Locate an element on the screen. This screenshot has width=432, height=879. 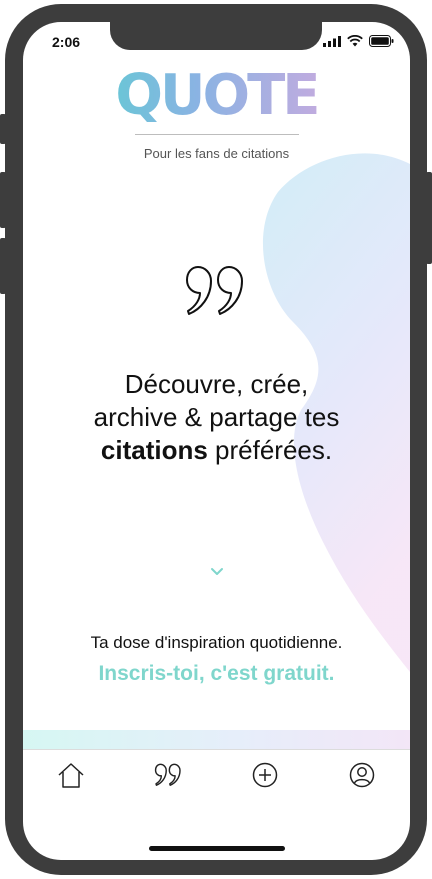
hero-keyword: citations is located at coordinates (154, 450).